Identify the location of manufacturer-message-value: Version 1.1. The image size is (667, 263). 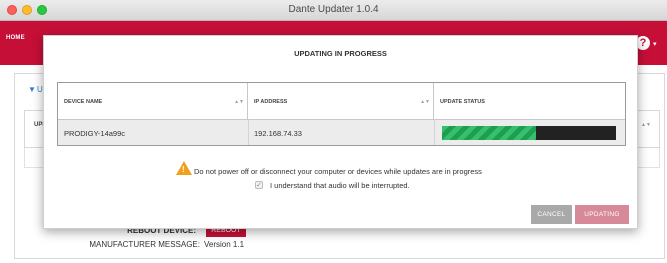
(224, 244).